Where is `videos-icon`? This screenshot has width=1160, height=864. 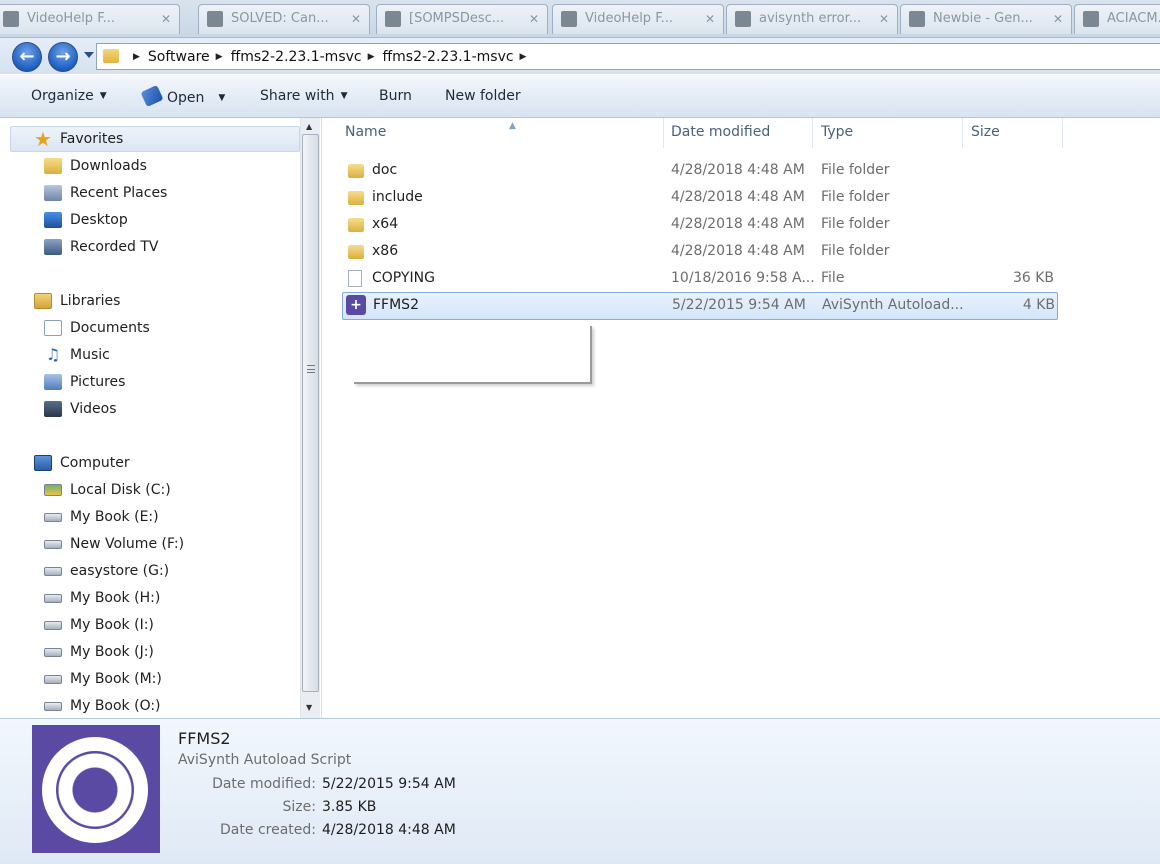
videos-icon is located at coordinates (53, 409).